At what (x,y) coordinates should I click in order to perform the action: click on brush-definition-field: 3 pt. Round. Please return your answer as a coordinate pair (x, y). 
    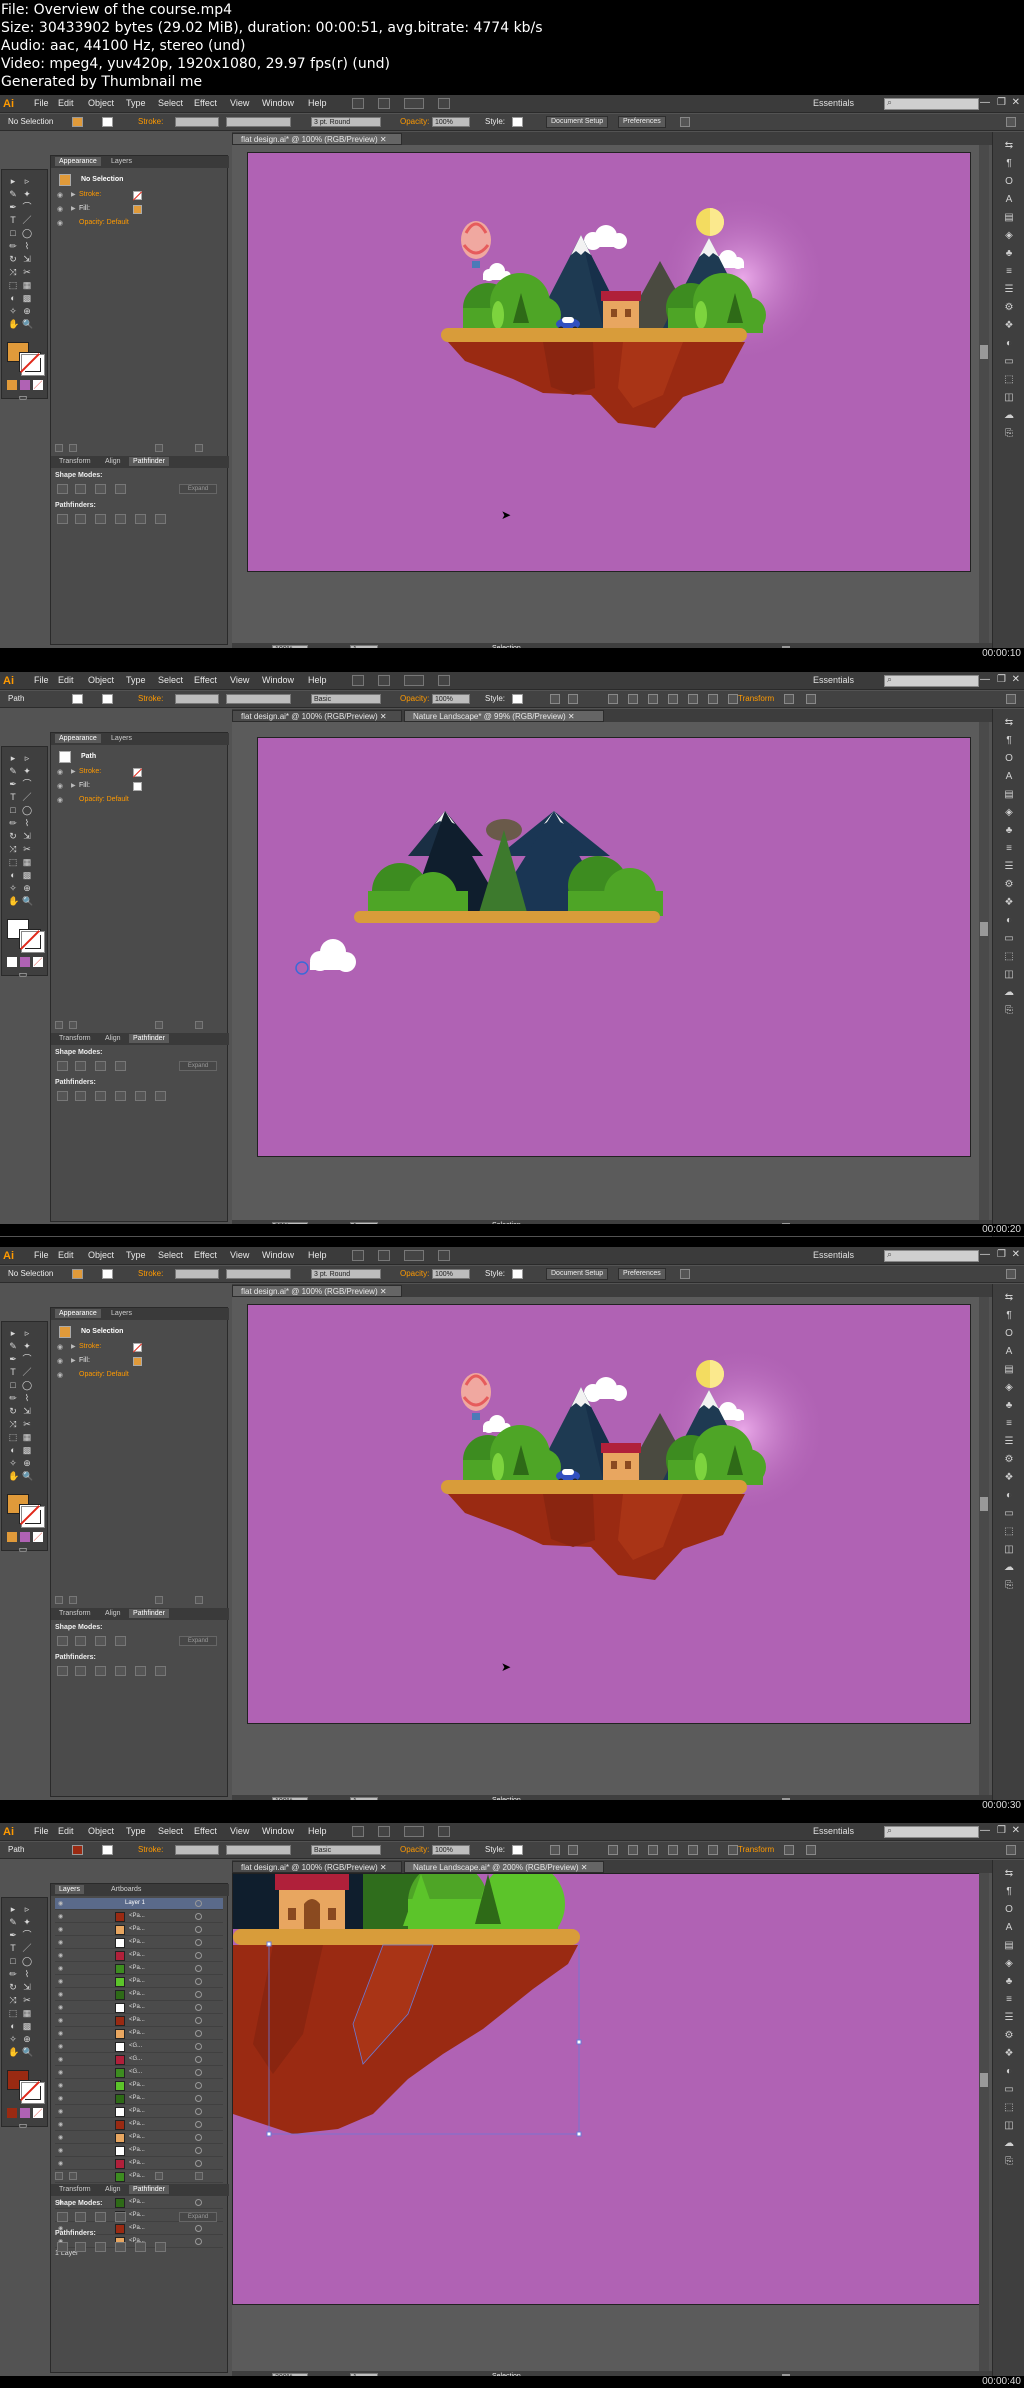
    Looking at the image, I should click on (346, 122).